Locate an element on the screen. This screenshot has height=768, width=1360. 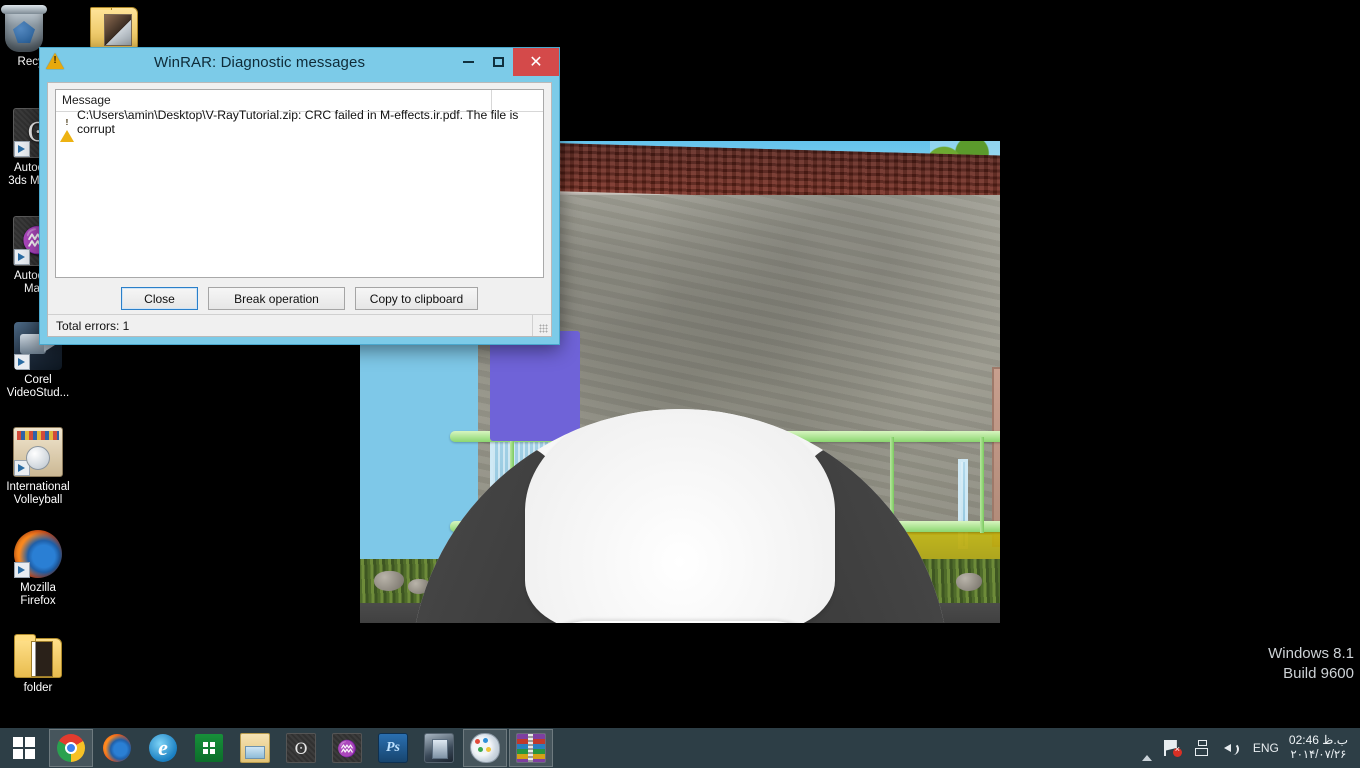
taskbar: e ʘ ♒ Ps × ENG 02:46 ب.ظ ۲۰۱۴/۰۷/۲۶ is located at coordinates (680, 748).